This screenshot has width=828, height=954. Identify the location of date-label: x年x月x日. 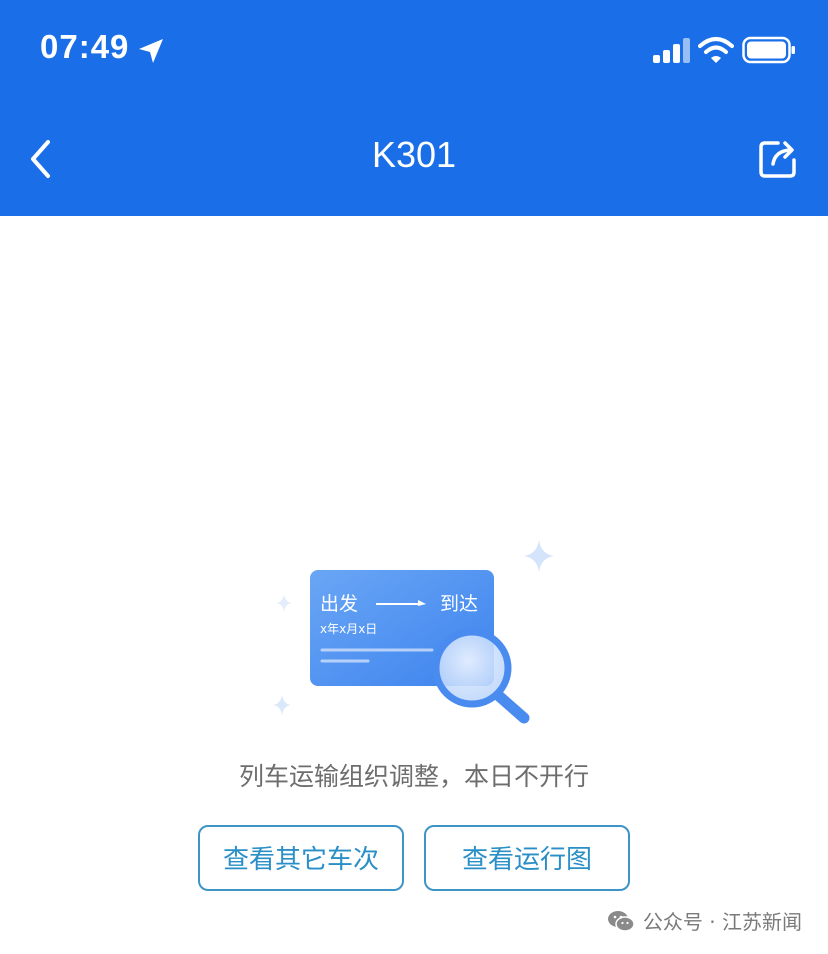
(348, 629).